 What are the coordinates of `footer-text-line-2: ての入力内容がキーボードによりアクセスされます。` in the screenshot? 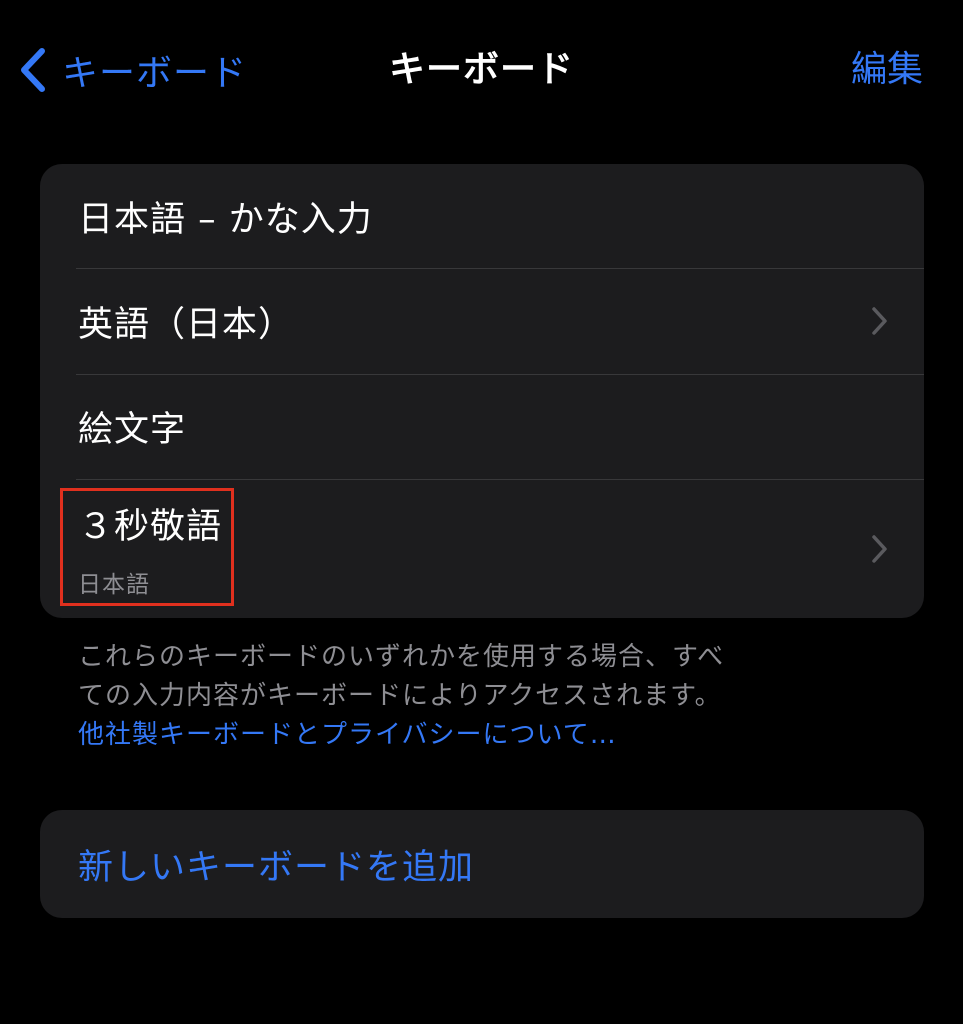 It's located at (400, 696).